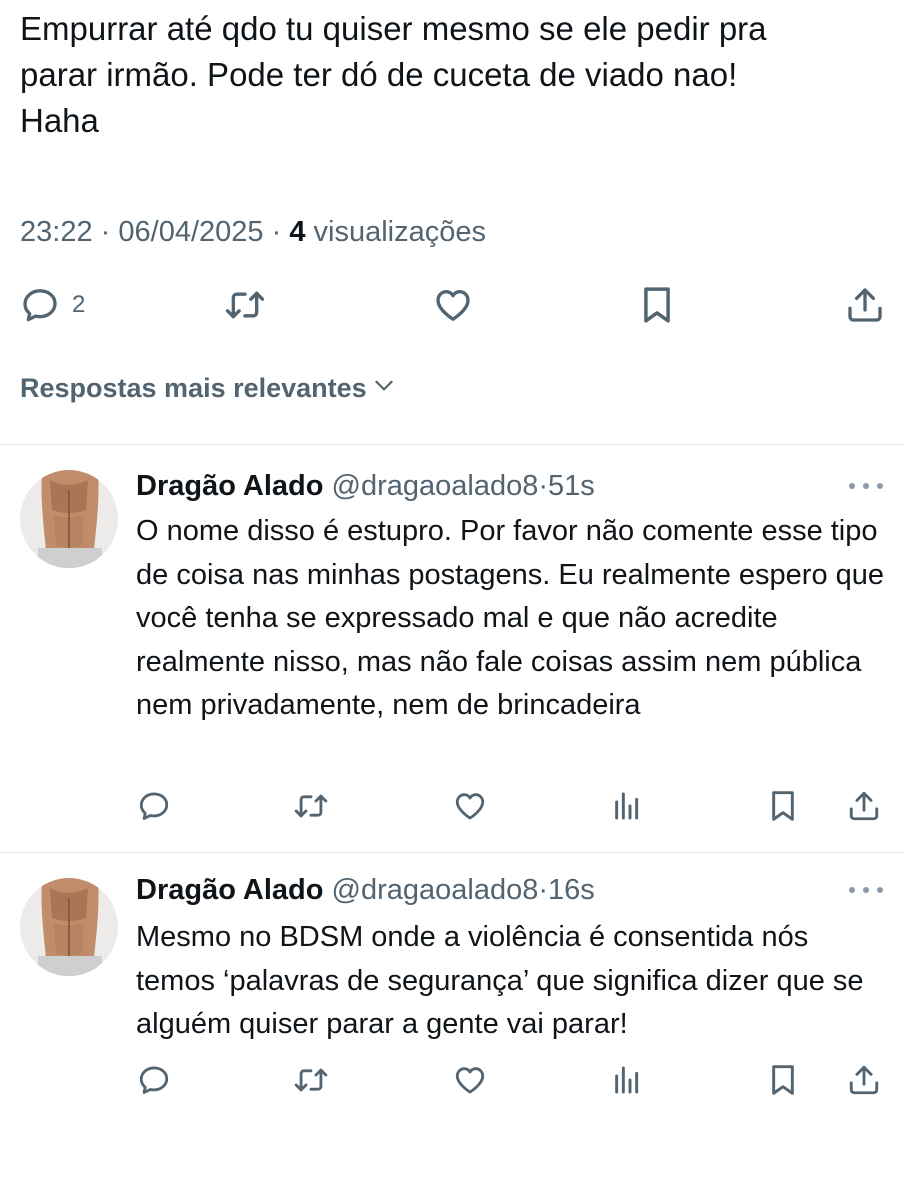 Image resolution: width=905 pixels, height=1200 pixels. What do you see at coordinates (400, 232) in the screenshot?
I see `views-label: visualizações` at bounding box center [400, 232].